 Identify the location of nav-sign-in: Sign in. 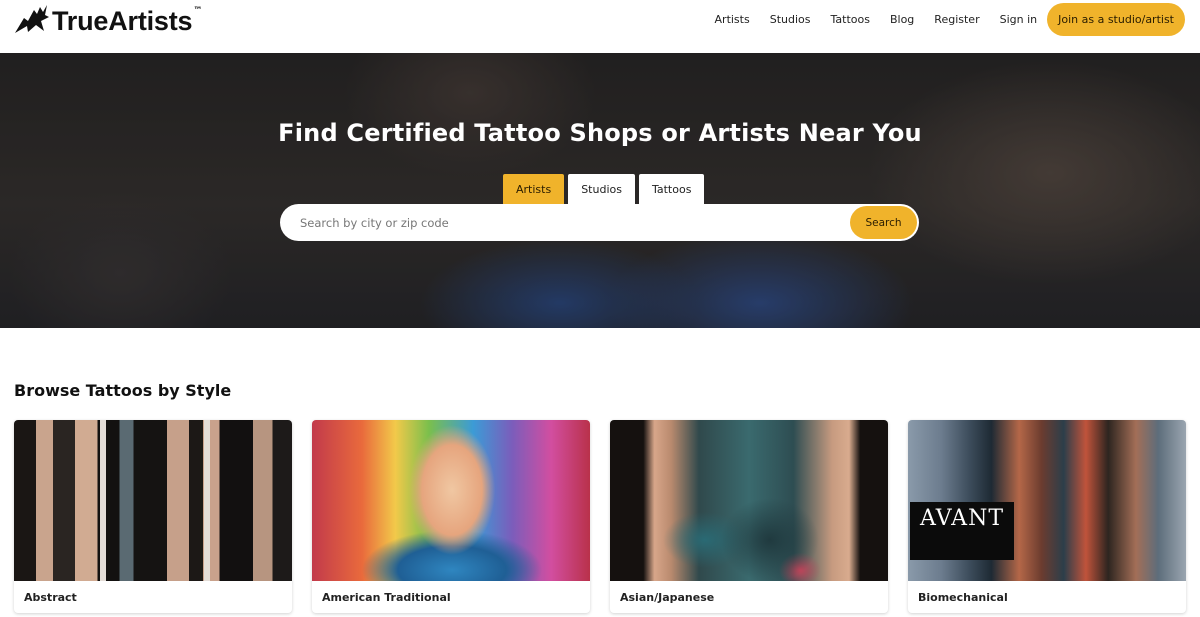
(1019, 19).